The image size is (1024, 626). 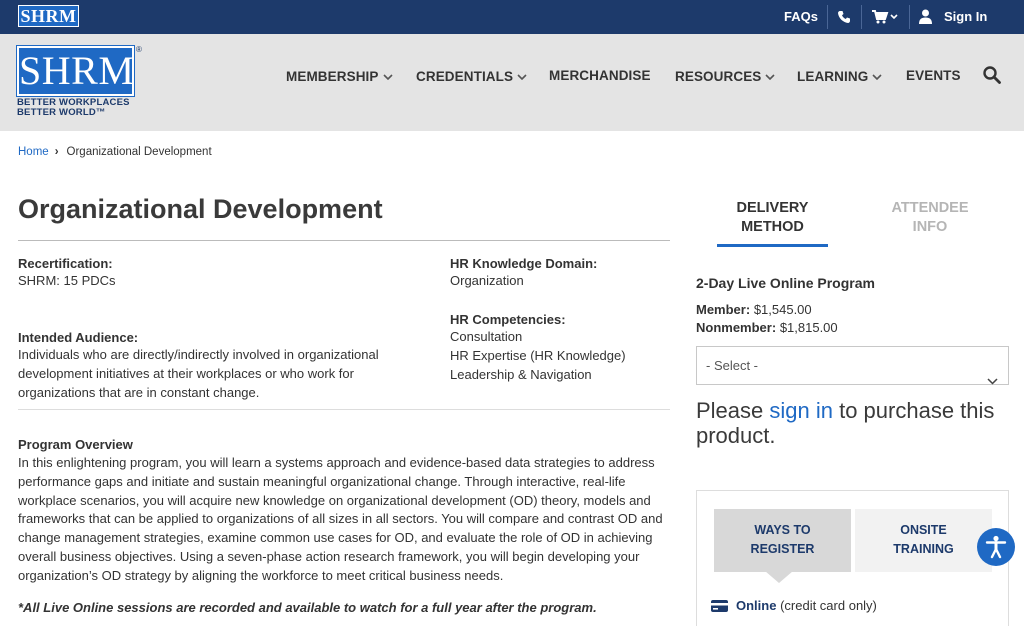 I want to click on nav-membership: MEMBERSHIP, so click(x=339, y=77).